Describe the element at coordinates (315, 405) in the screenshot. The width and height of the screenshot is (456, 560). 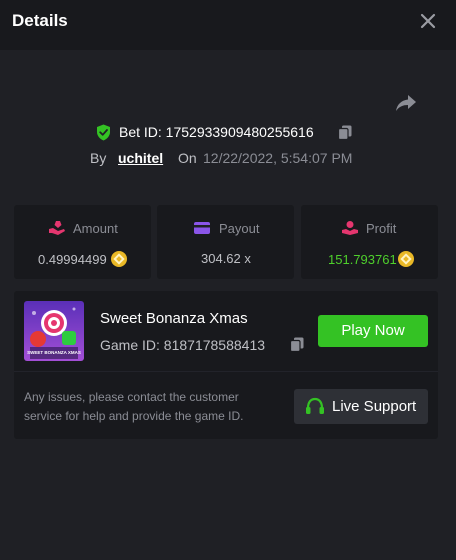
I see `headset-icon` at that location.